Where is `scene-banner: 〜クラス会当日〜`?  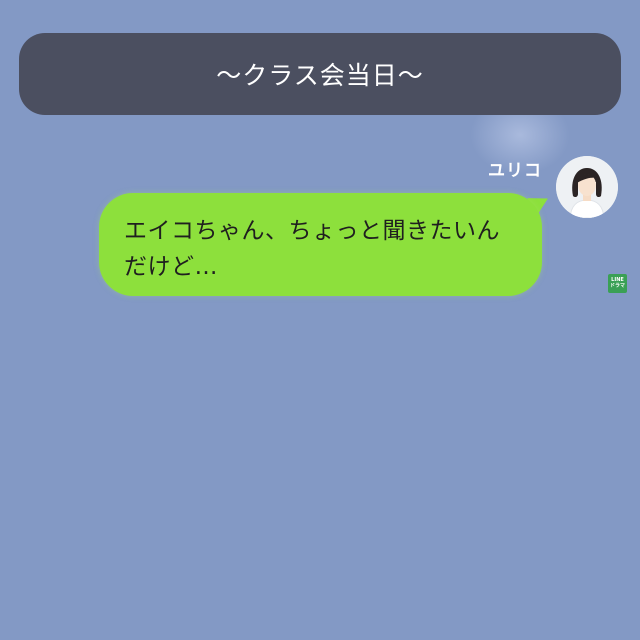
scene-banner: 〜クラス会当日〜 is located at coordinates (320, 74).